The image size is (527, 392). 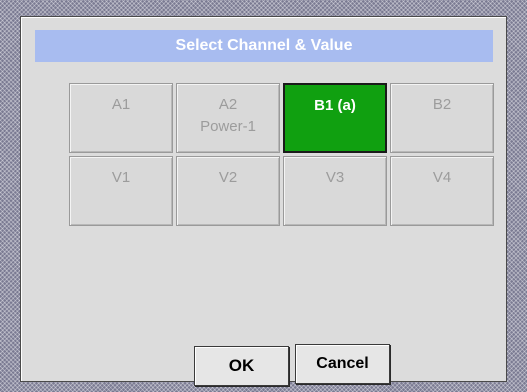 I want to click on channel-sublabel: Power-1, so click(x=228, y=126).